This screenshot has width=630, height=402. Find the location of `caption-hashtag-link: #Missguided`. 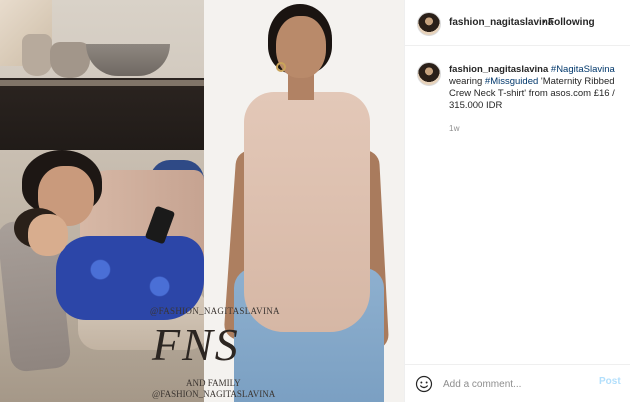

caption-hashtag-link: #Missguided is located at coordinates (511, 81).